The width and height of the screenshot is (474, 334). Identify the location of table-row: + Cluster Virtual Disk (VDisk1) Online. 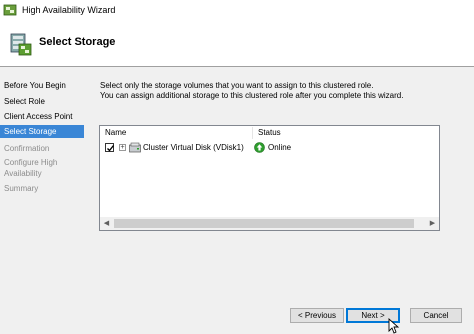
(269, 148).